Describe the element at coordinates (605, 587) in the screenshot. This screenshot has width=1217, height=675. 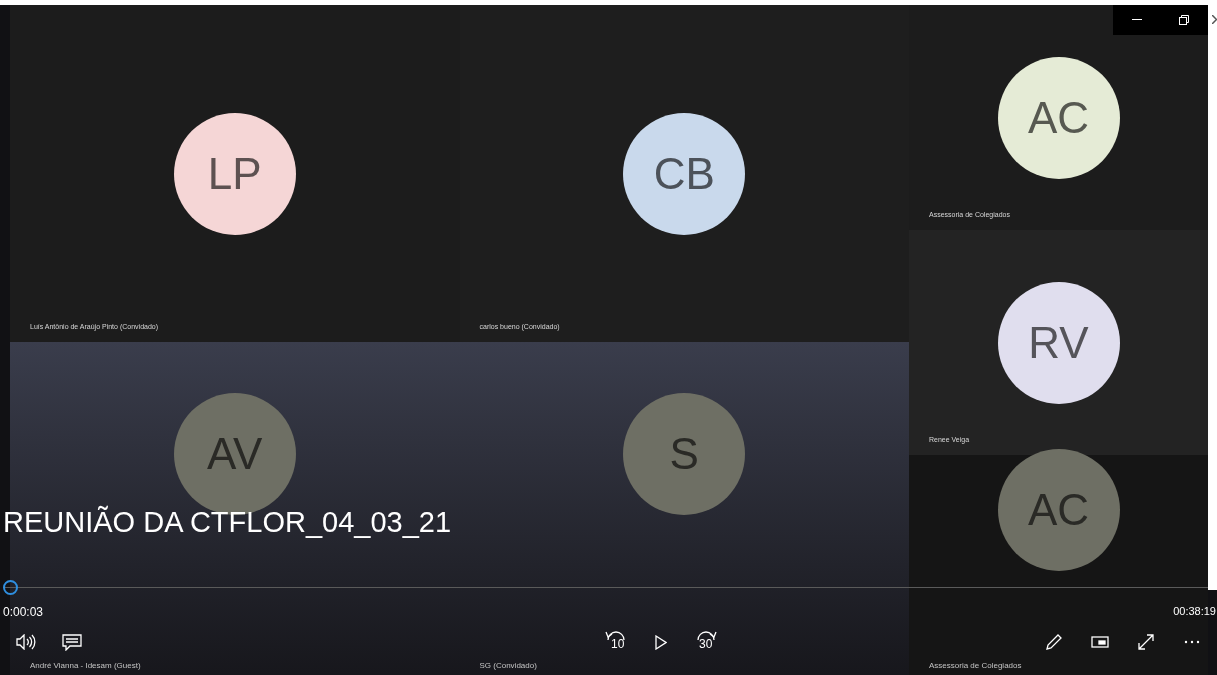
I see `progress-track` at that location.